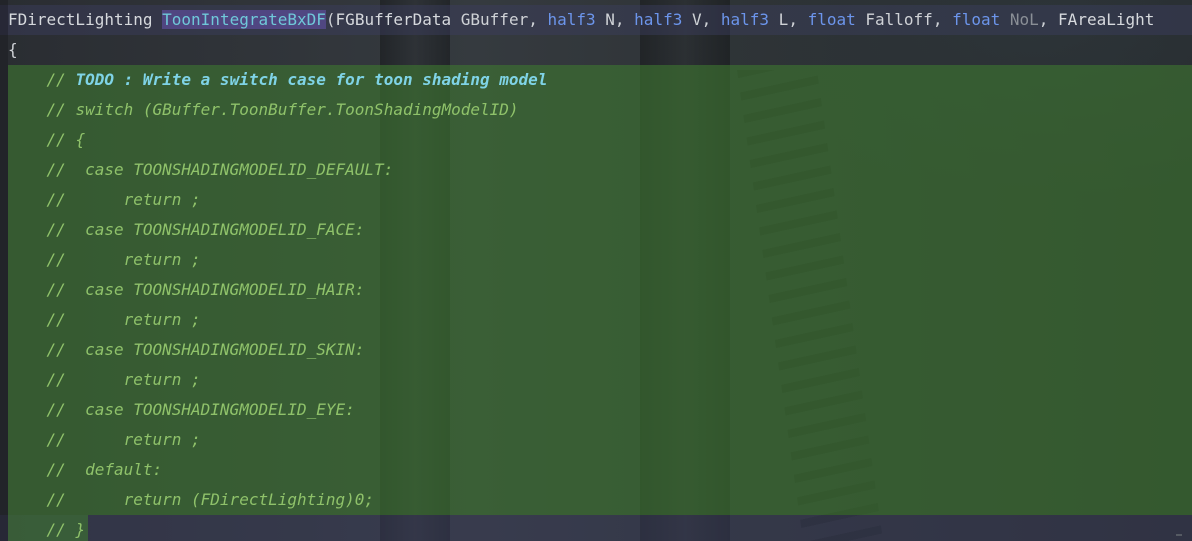 Image resolution: width=1192 pixels, height=541 pixels. What do you see at coordinates (244, 19) in the screenshot?
I see `function-name: ToonIntegrateBxDF` at bounding box center [244, 19].